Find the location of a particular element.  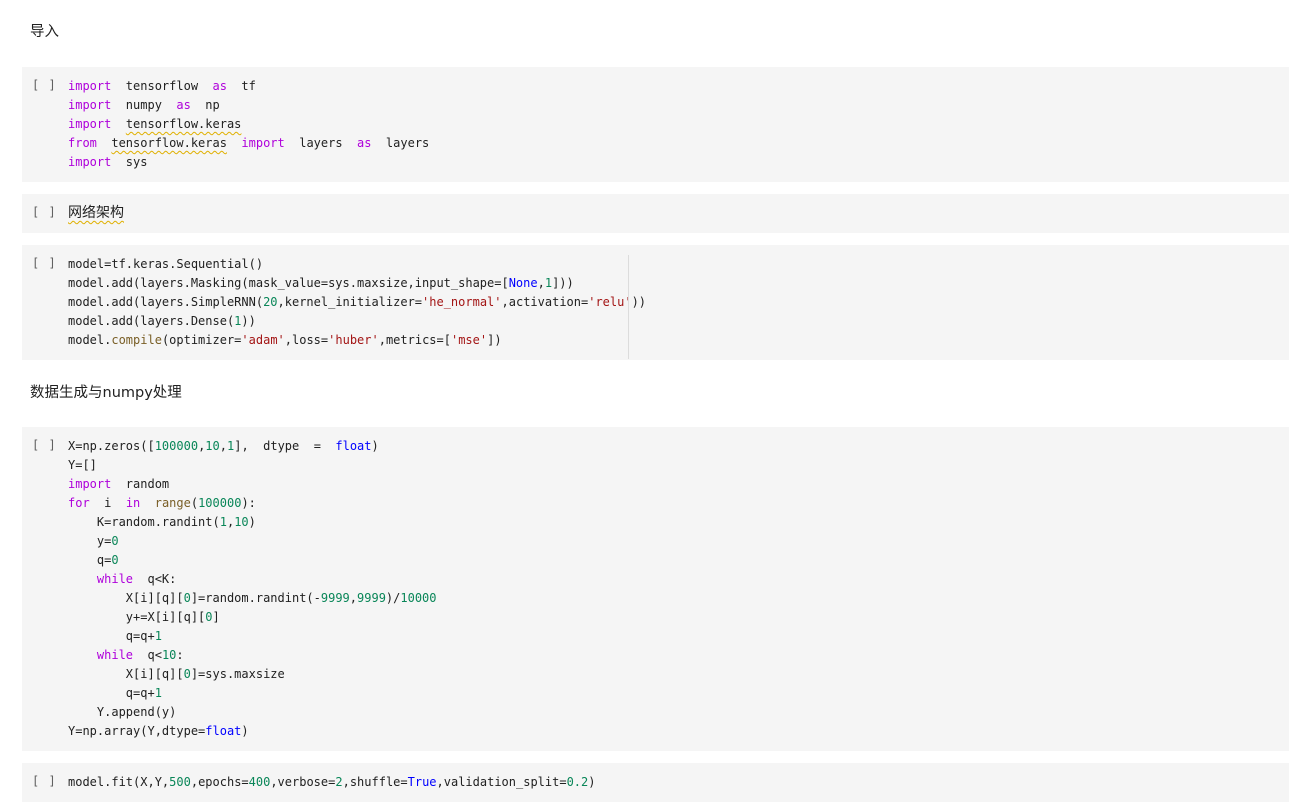

code-token: model.fit(X,Y, is located at coordinates (119, 782).